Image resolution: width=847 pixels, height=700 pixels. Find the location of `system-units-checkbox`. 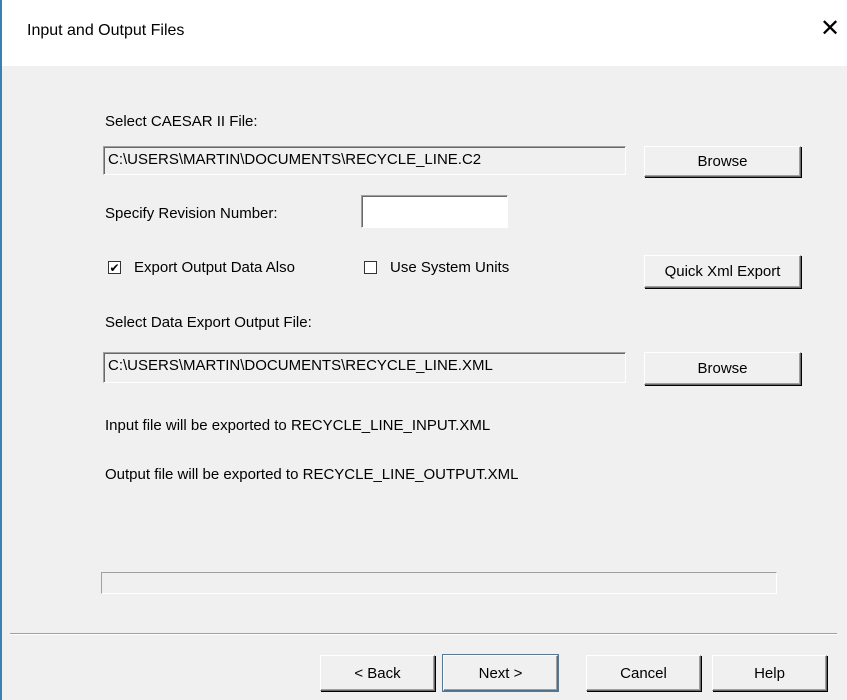

system-units-checkbox is located at coordinates (370, 267).